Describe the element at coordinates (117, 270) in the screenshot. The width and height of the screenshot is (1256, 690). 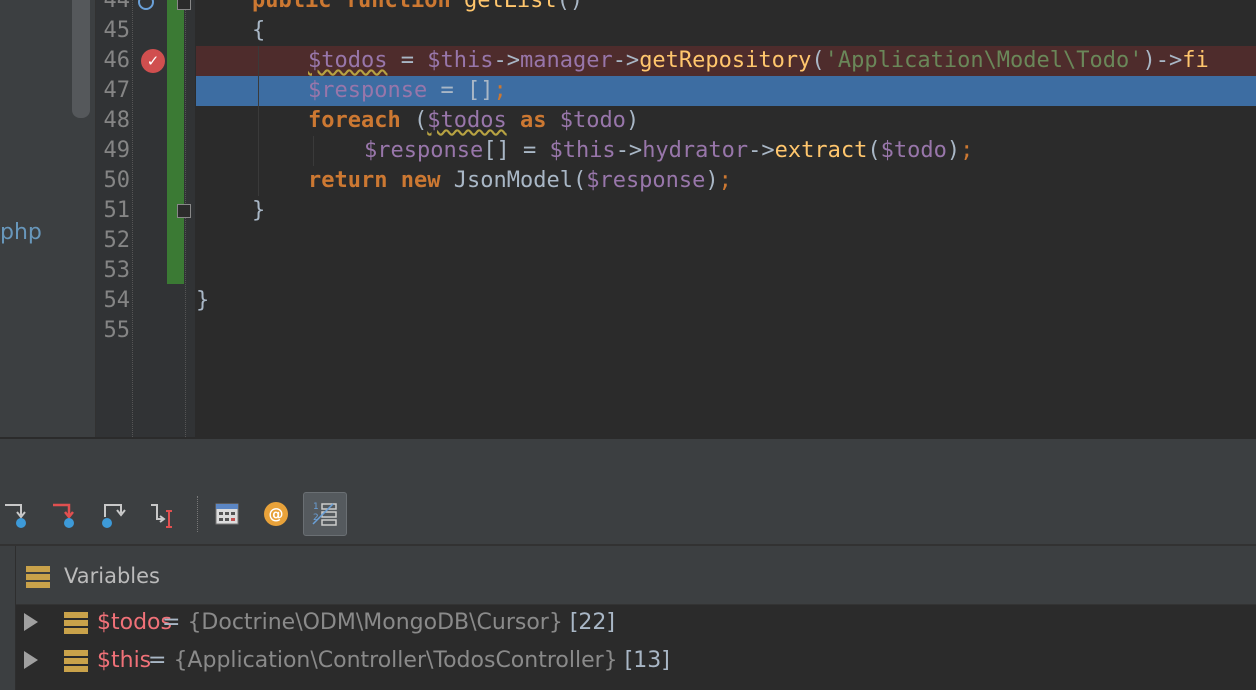
I see `line-number: 53` at that location.